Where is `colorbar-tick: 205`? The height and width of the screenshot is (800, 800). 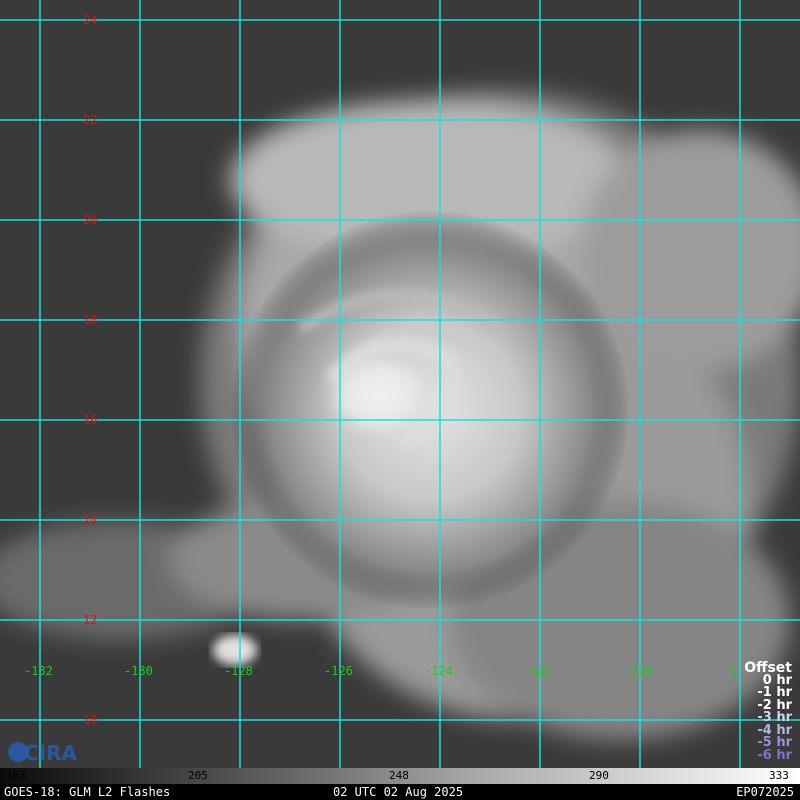 colorbar-tick: 205 is located at coordinates (198, 775).